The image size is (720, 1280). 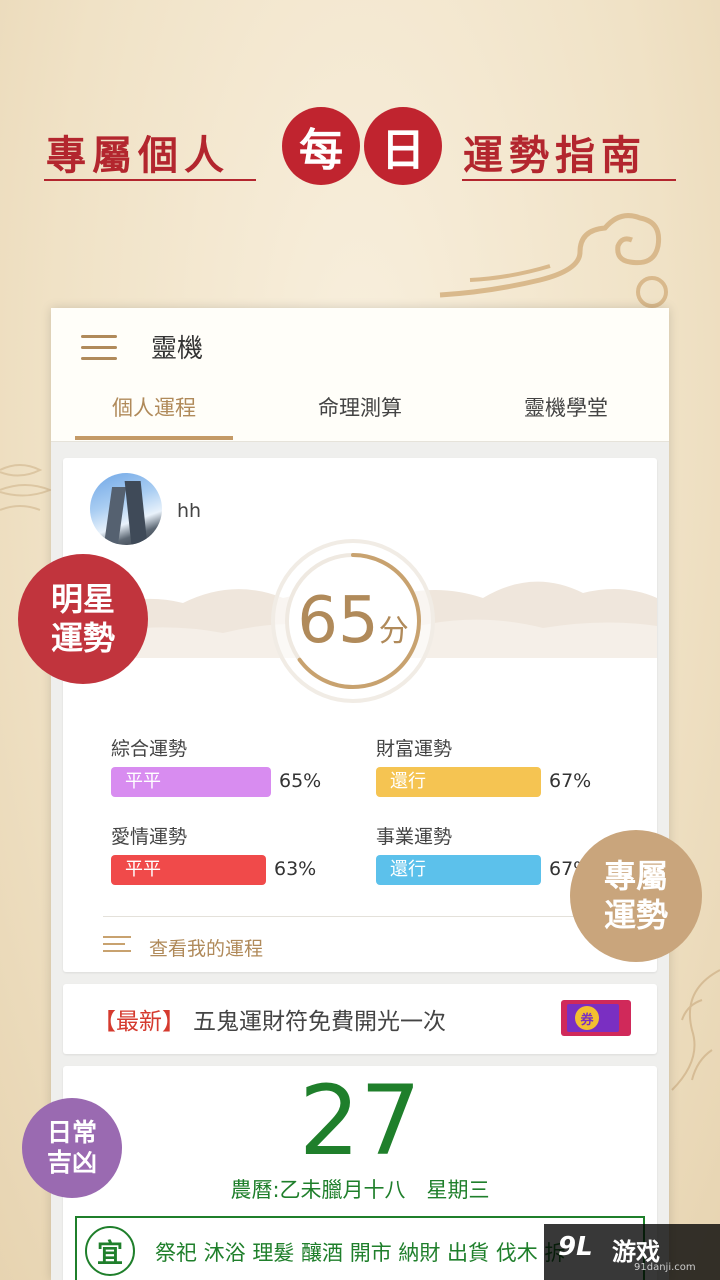 What do you see at coordinates (553, 260) in the screenshot?
I see `cloud-decoration` at bounding box center [553, 260].